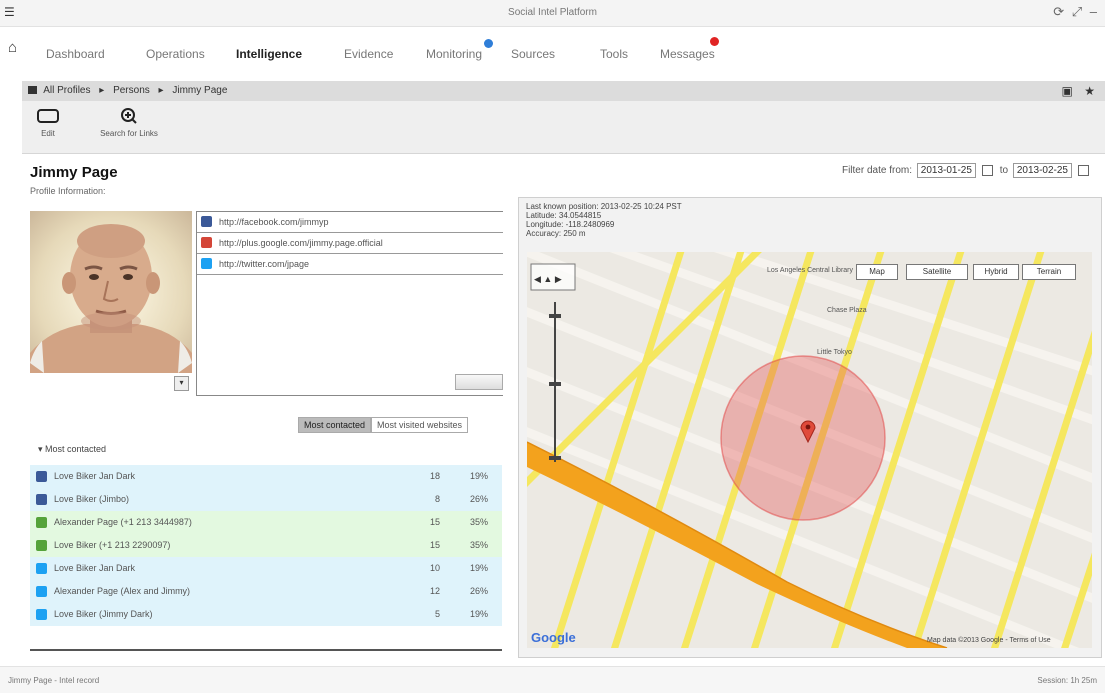  What do you see at coordinates (103, 614) in the screenshot?
I see `contact-name: Love Biker (Jimmy Dark)` at bounding box center [103, 614].